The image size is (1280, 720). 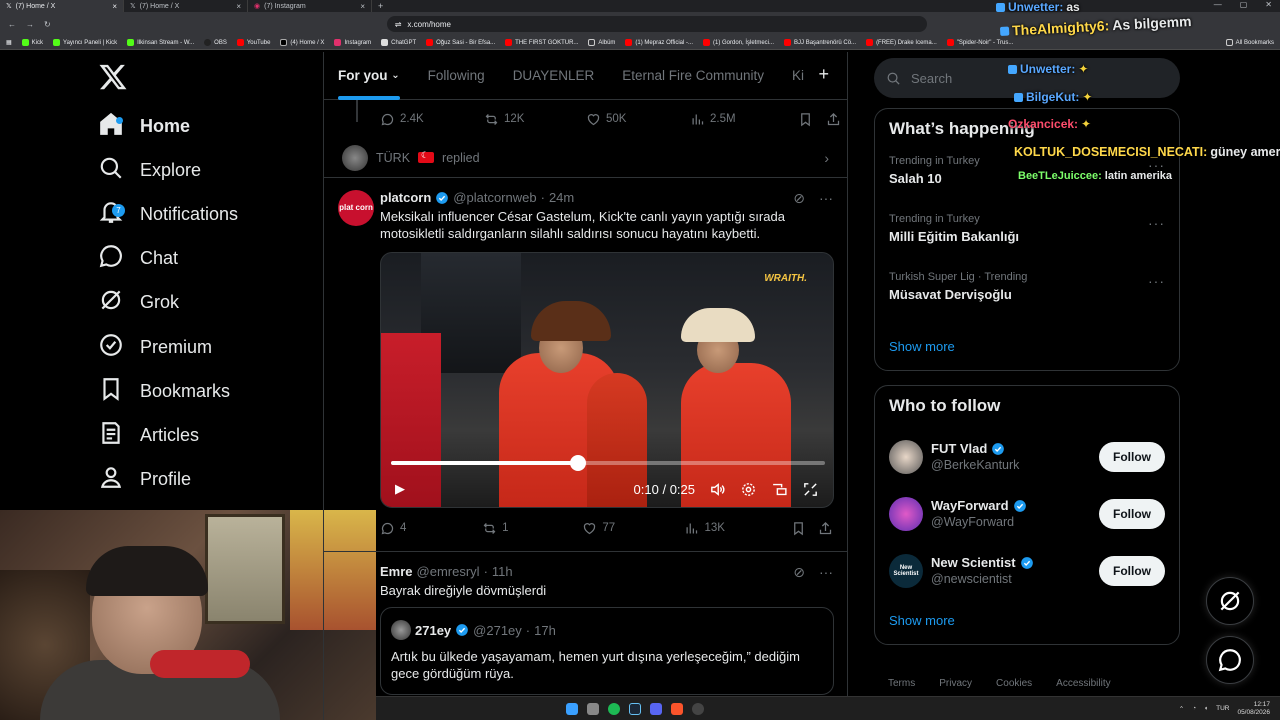 What do you see at coordinates (1218, 4) in the screenshot?
I see `minimize-icon: —` at bounding box center [1218, 4].